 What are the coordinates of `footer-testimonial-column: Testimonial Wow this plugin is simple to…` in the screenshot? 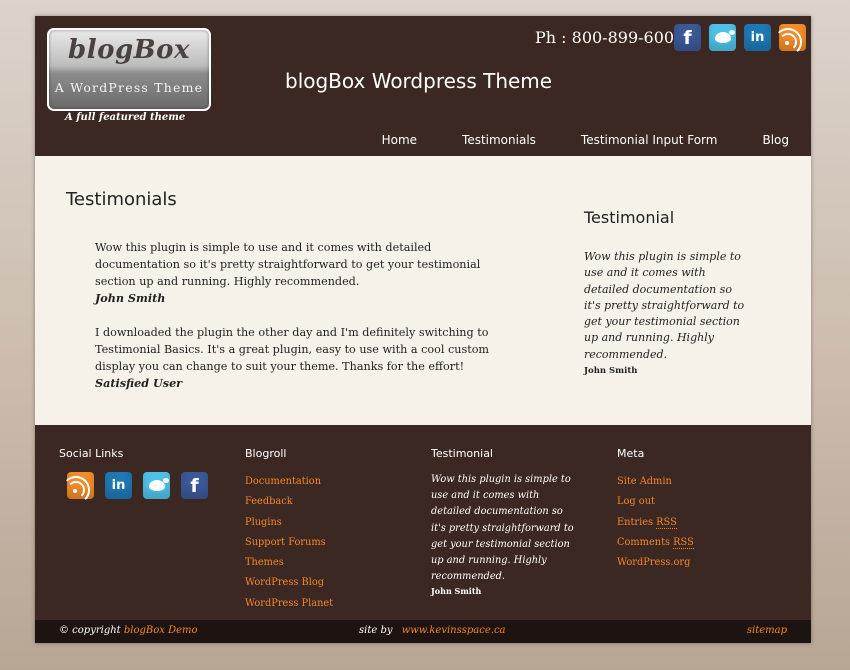 It's located at (516, 521).